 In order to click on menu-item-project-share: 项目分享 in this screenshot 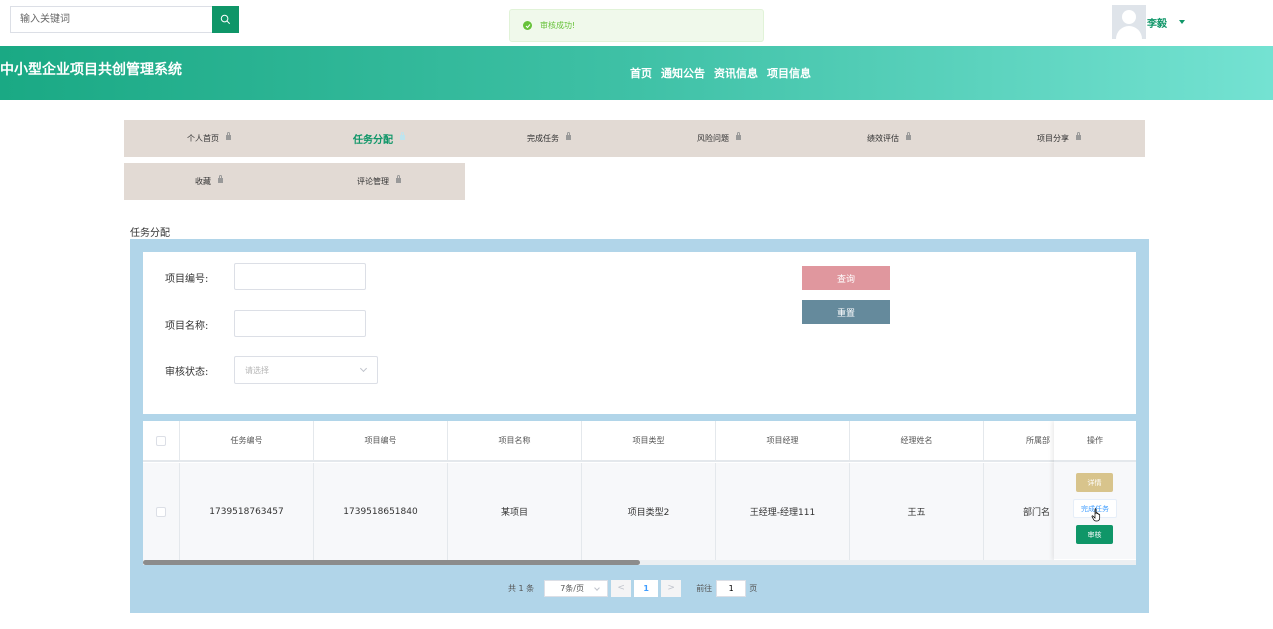, I will do `click(1059, 138)`.